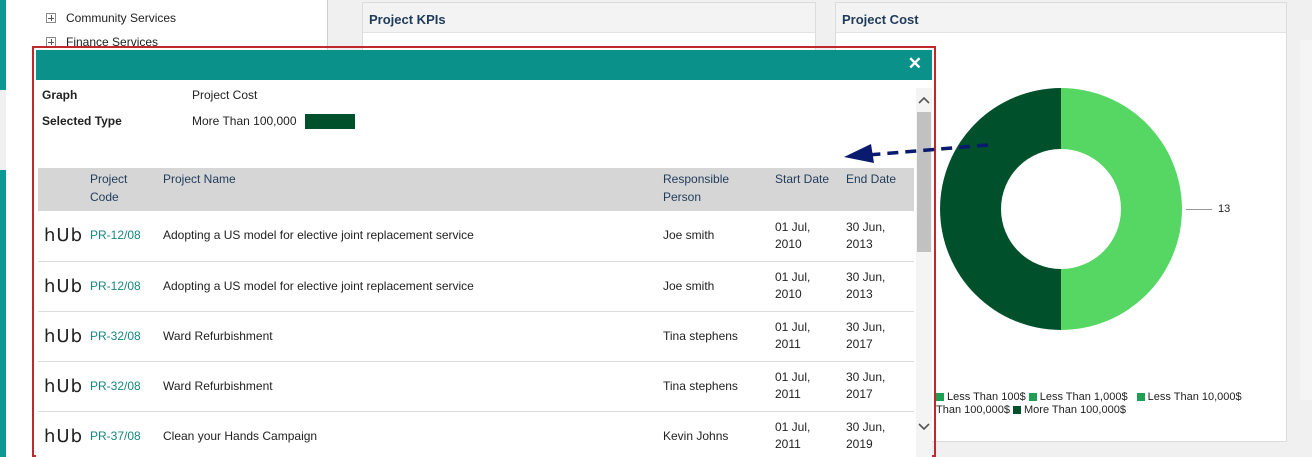  What do you see at coordinates (589, 18) in the screenshot?
I see `panel-title: Project KPIs` at bounding box center [589, 18].